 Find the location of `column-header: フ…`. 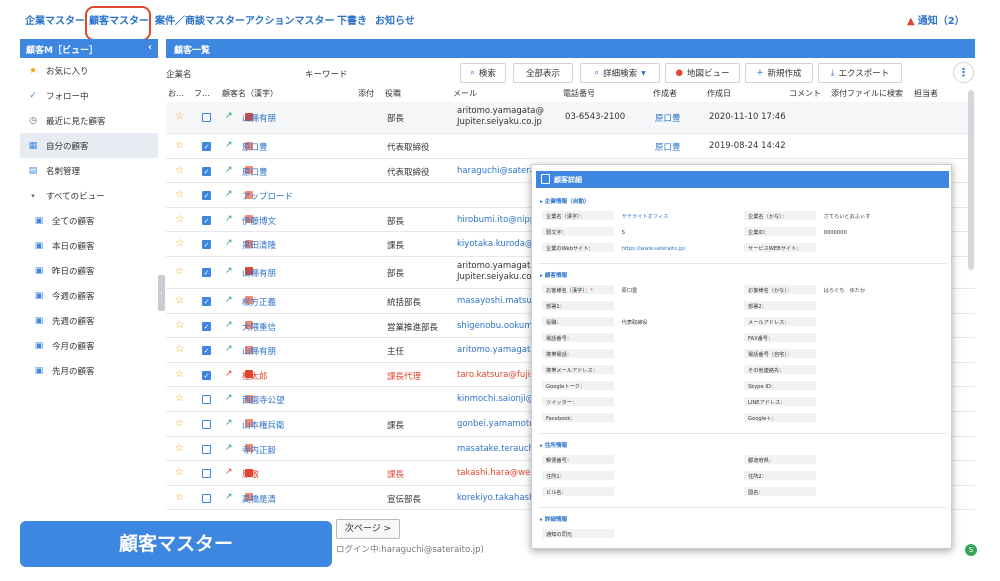

column-header: フ… is located at coordinates (202, 93).